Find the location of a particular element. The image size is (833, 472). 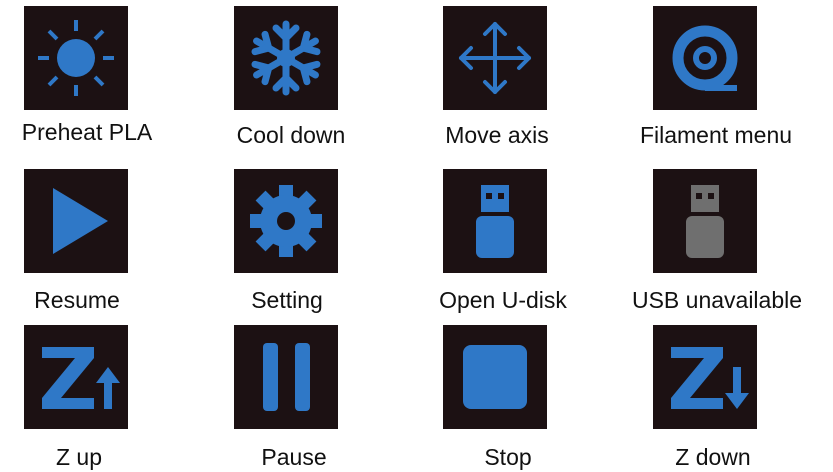

snowflake-icon is located at coordinates (286, 58).